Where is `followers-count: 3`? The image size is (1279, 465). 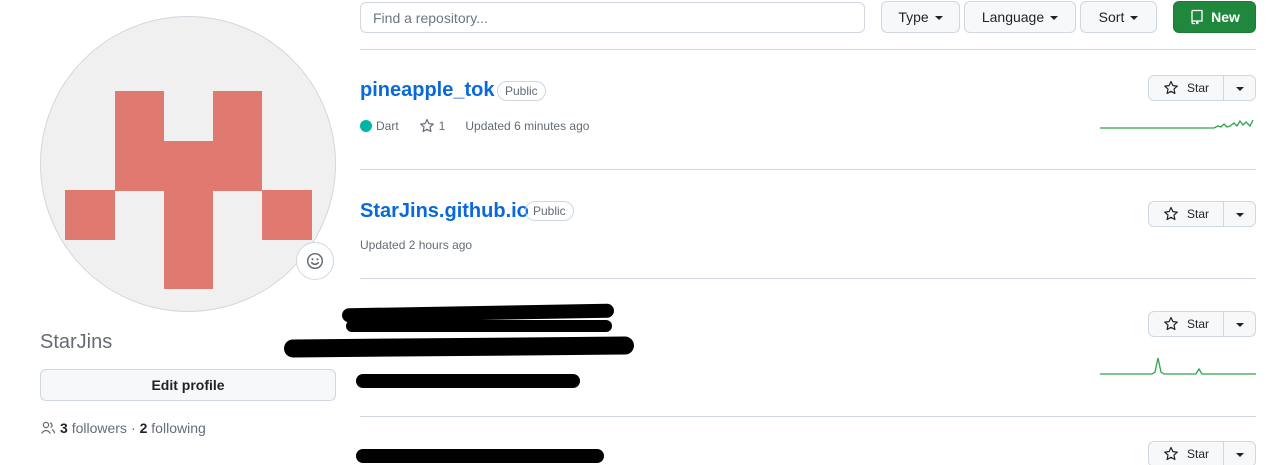 followers-count: 3 is located at coordinates (64, 428).